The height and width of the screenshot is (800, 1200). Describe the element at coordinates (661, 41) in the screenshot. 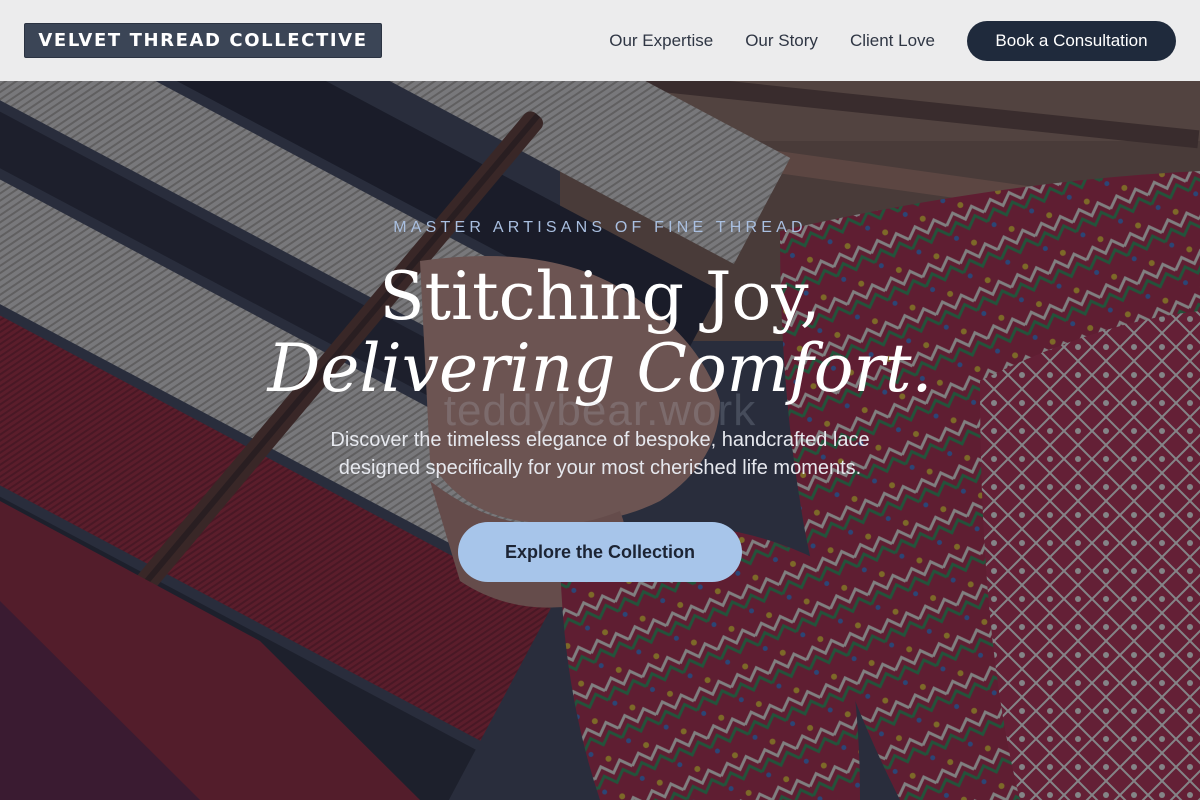

I see `nav-link-our-expertise: Our Expertise` at that location.